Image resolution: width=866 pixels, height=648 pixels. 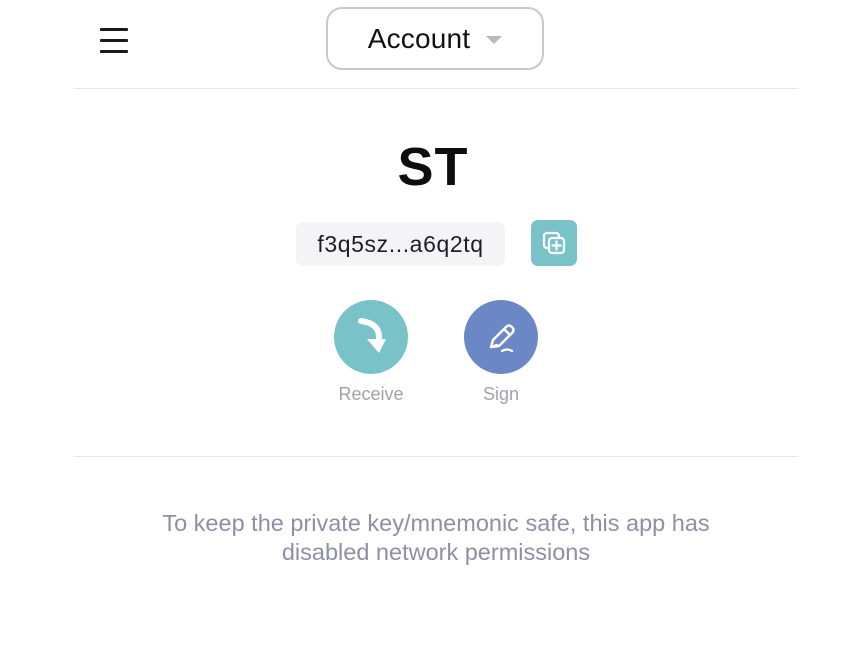 I want to click on account-selector: Account, so click(x=435, y=38).